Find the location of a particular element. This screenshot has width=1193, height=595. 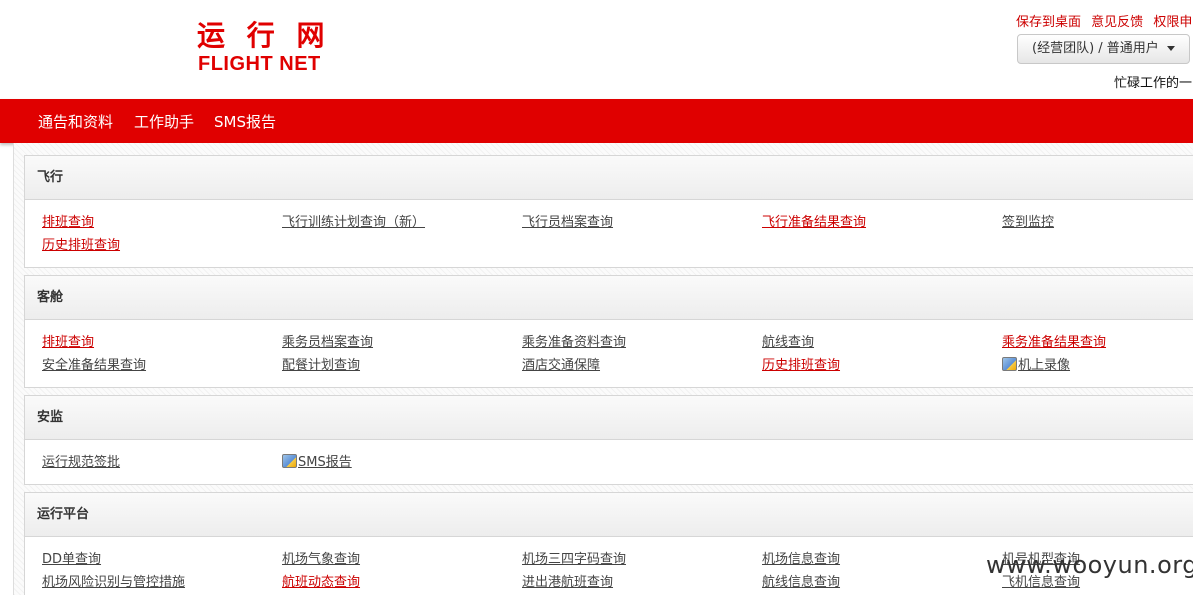

link-airport-info: 机场信息查询 is located at coordinates (801, 557).